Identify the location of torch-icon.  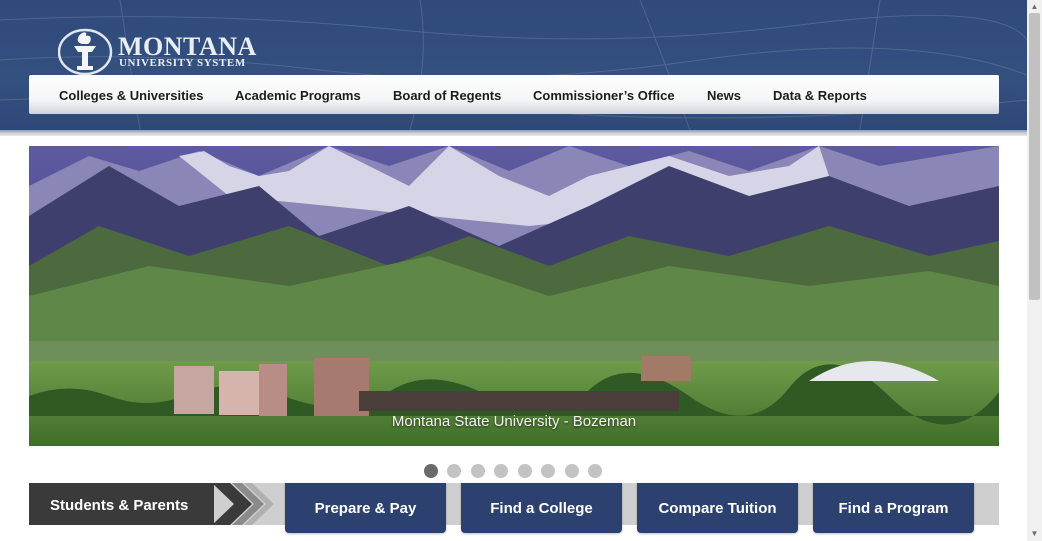
(85, 52).